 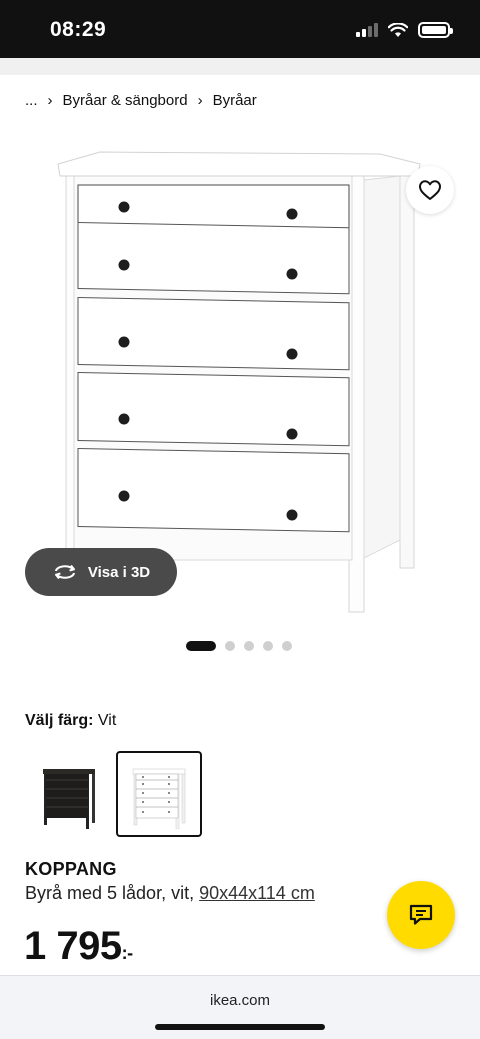 What do you see at coordinates (112, 893) in the screenshot?
I see `product-description-text: Byrå med 5 lådor, vit,` at bounding box center [112, 893].